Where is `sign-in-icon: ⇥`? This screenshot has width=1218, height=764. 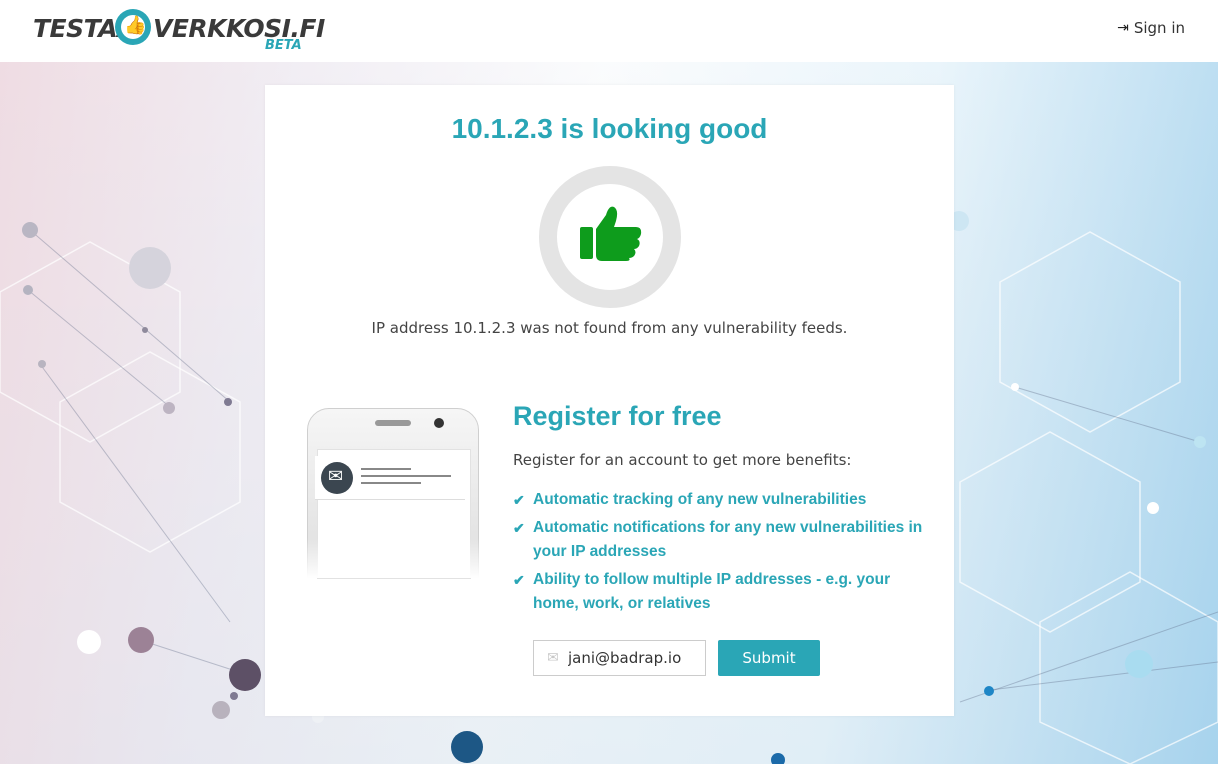
sign-in-icon: ⇥ is located at coordinates (1123, 28).